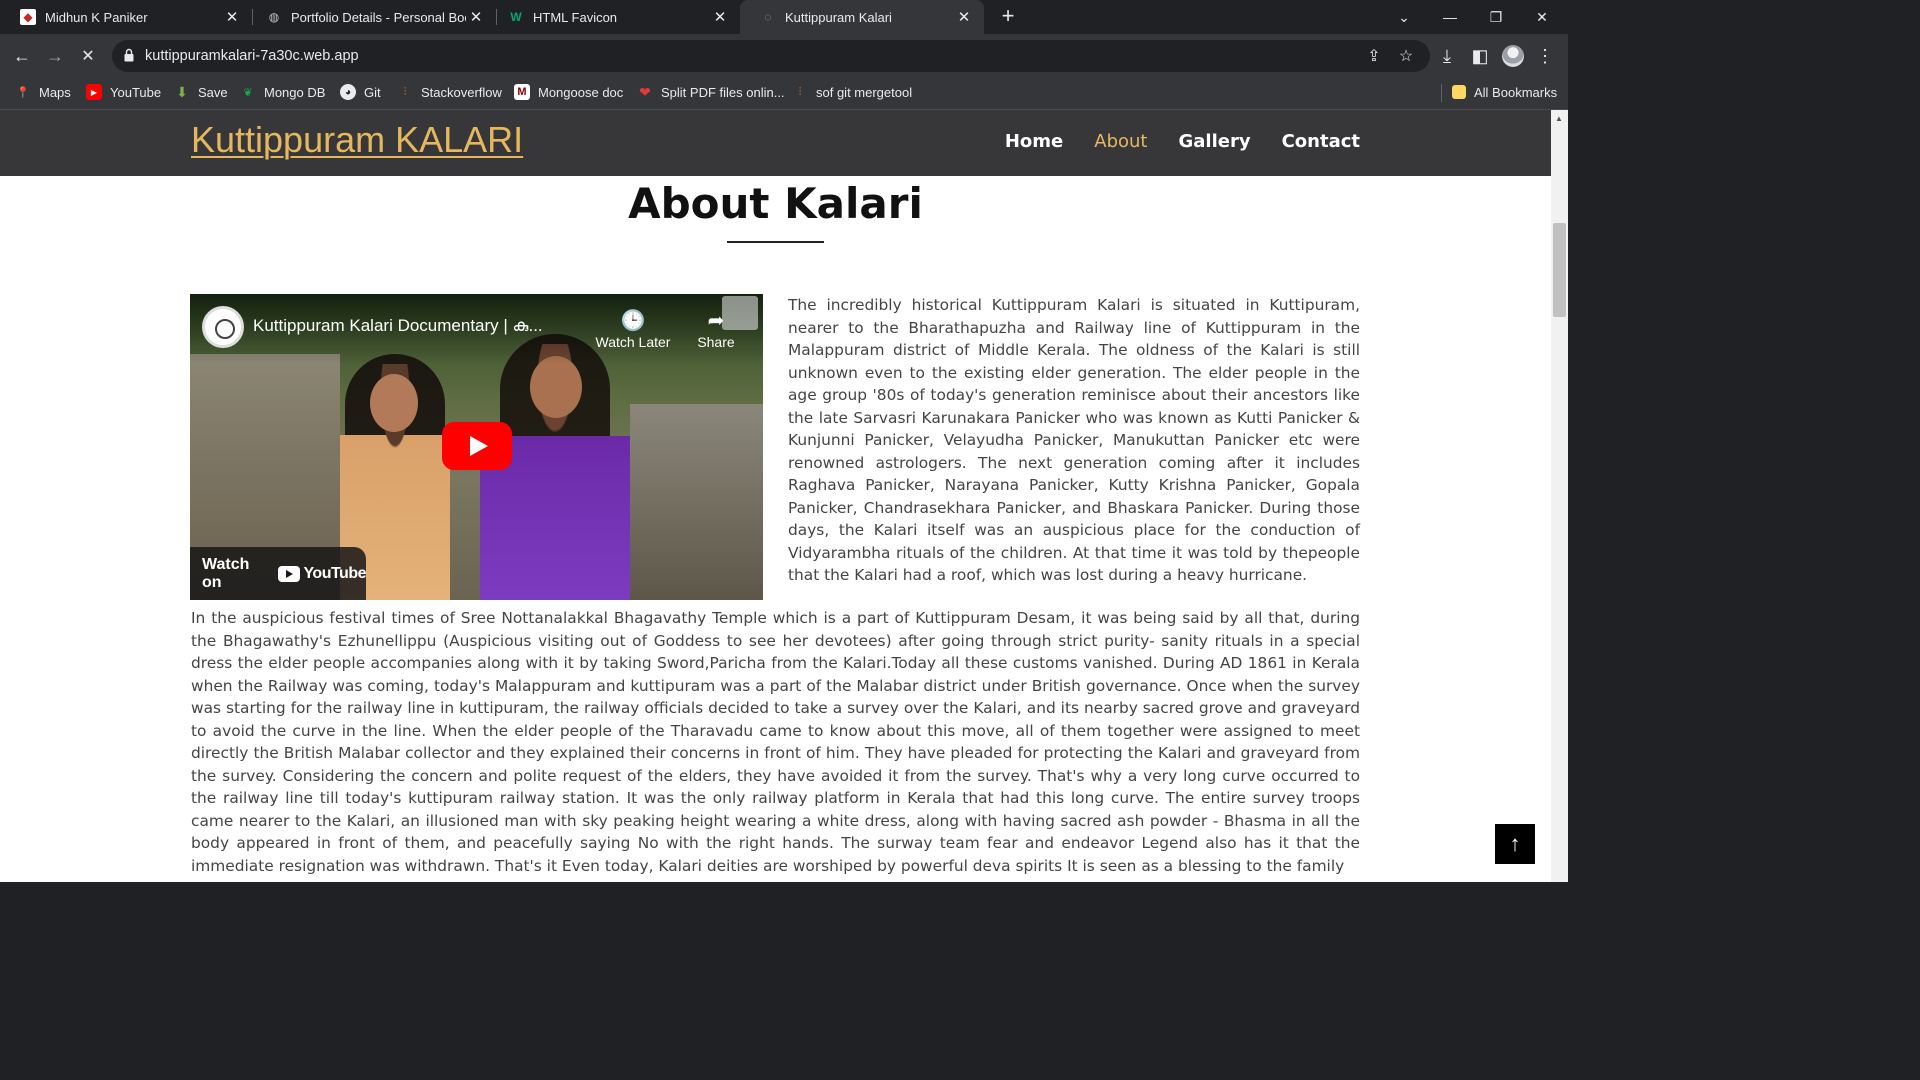  What do you see at coordinates (274, 17) in the screenshot?
I see `globe-icon: ◍` at bounding box center [274, 17].